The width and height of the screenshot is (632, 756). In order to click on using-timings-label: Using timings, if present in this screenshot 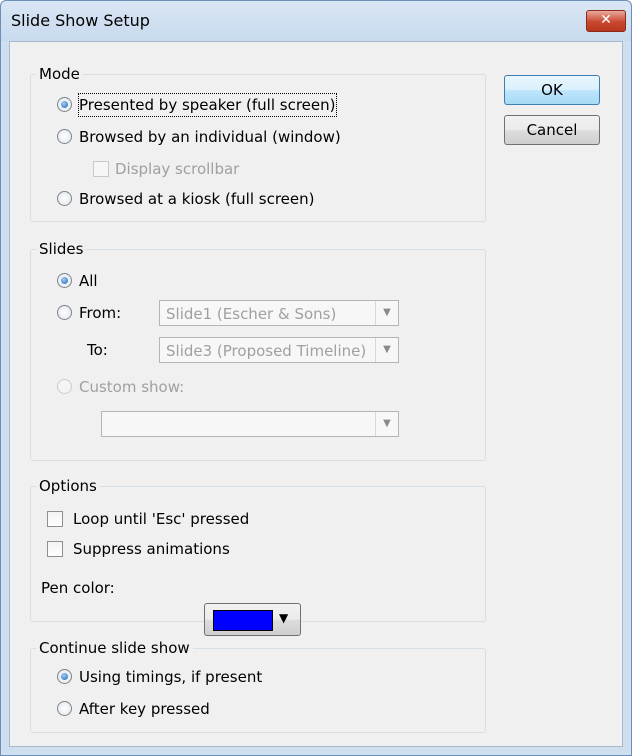, I will do `click(171, 677)`.